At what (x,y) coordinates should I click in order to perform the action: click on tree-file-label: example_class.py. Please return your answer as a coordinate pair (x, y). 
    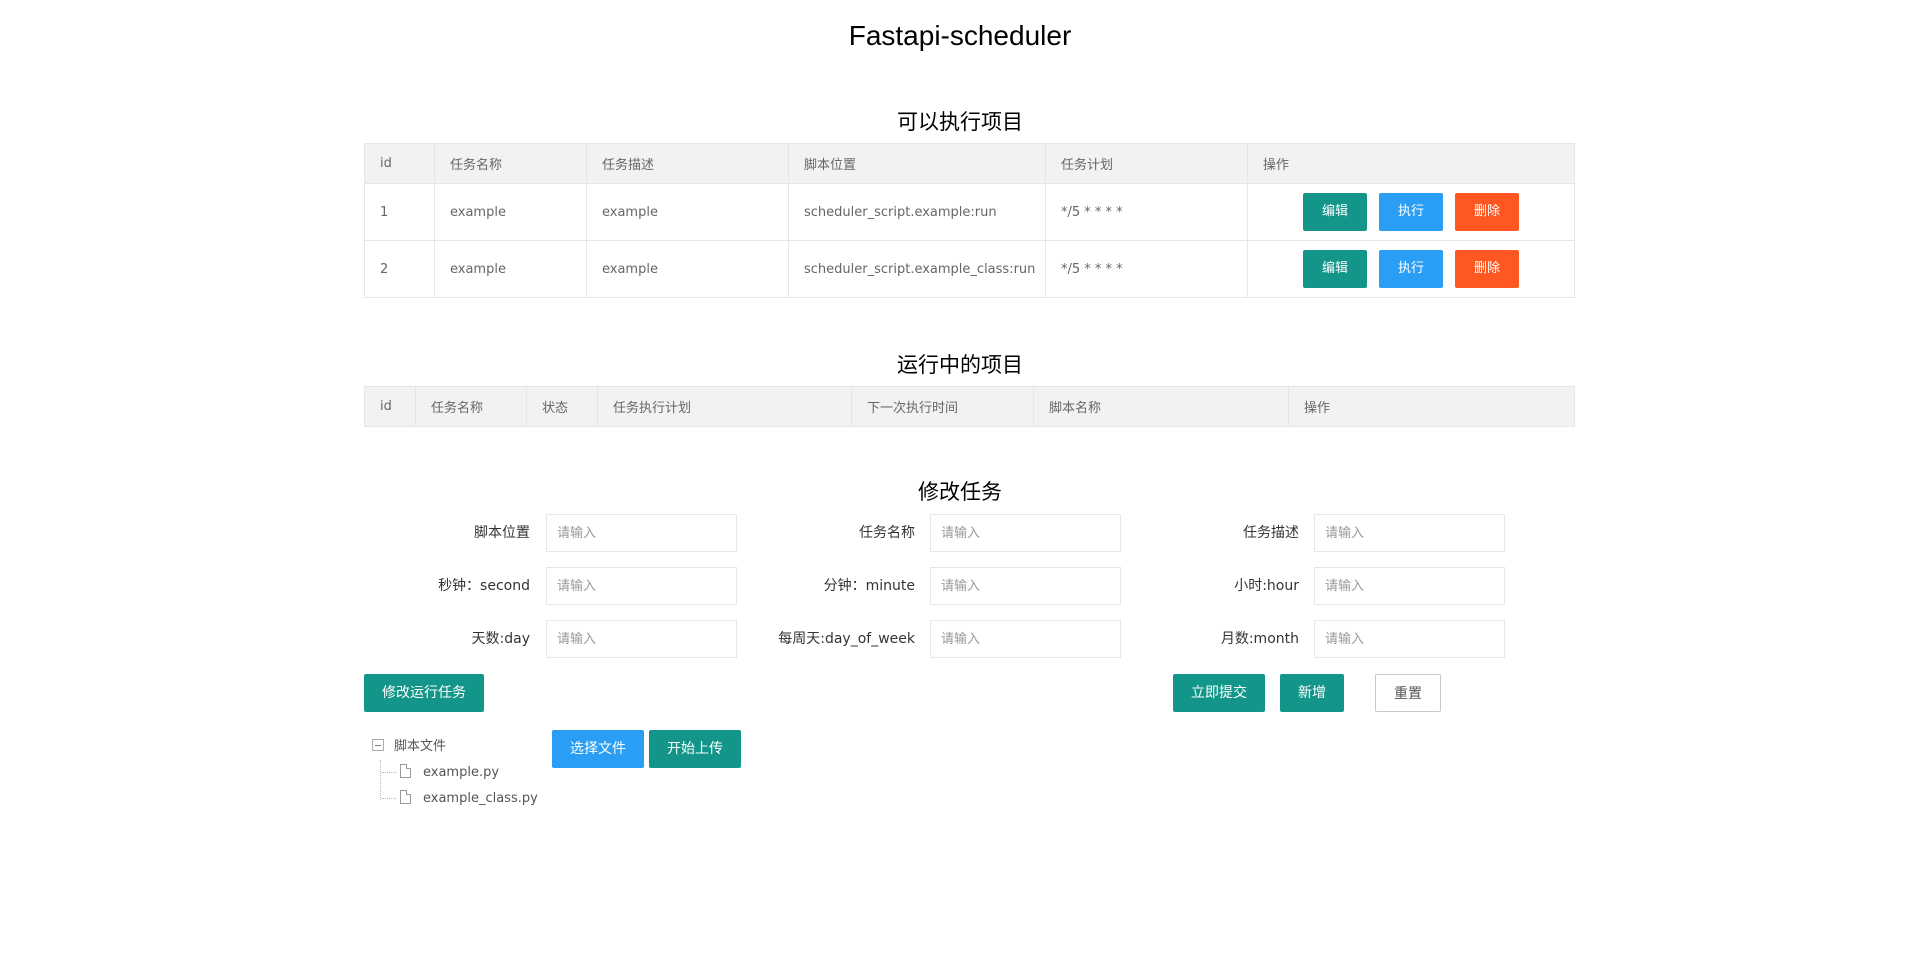
    Looking at the image, I should click on (480, 798).